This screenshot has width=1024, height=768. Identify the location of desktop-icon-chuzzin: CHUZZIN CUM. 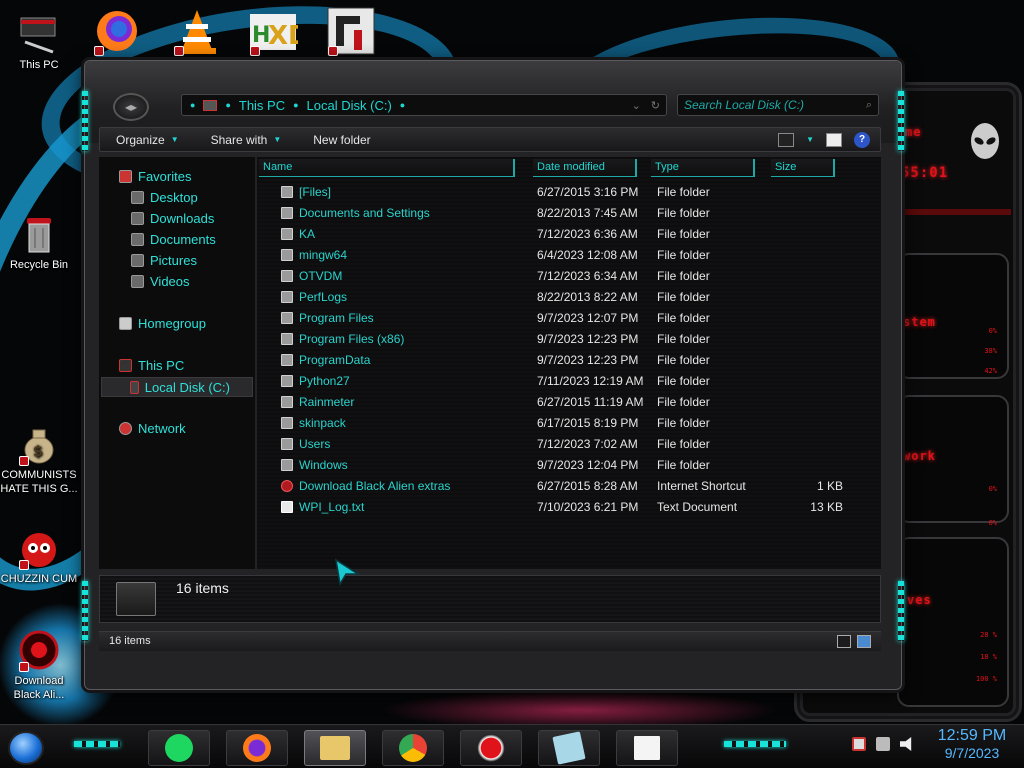
(39, 556).